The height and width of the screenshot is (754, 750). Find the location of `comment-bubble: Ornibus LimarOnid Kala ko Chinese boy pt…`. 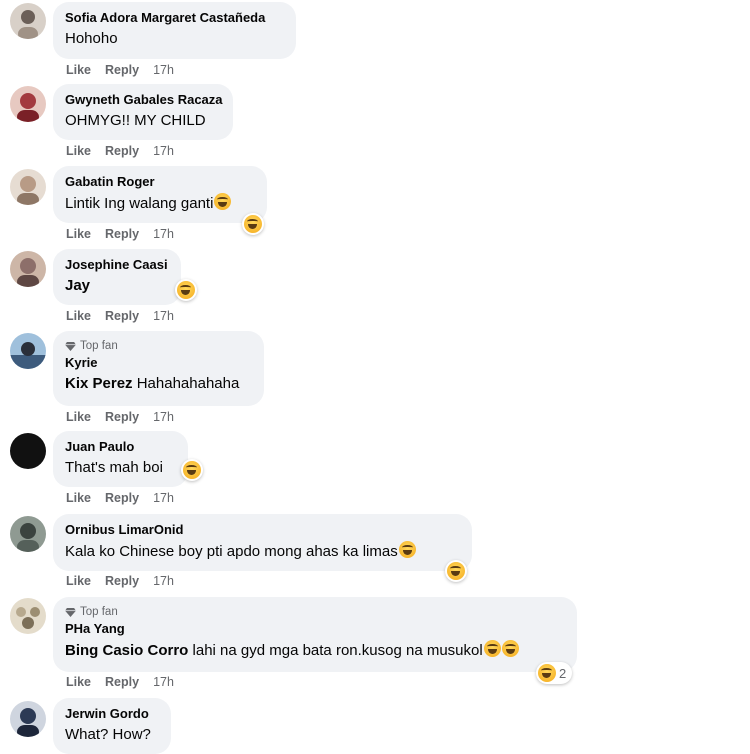

comment-bubble: Ornibus LimarOnid Kala ko Chinese boy pt… is located at coordinates (262, 542).